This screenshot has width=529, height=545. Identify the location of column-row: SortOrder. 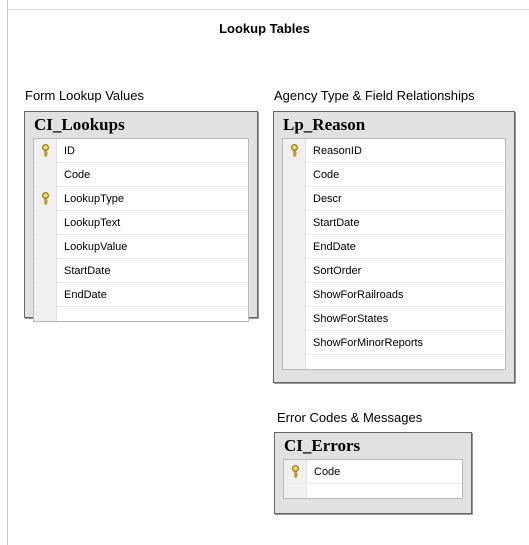
(394, 271).